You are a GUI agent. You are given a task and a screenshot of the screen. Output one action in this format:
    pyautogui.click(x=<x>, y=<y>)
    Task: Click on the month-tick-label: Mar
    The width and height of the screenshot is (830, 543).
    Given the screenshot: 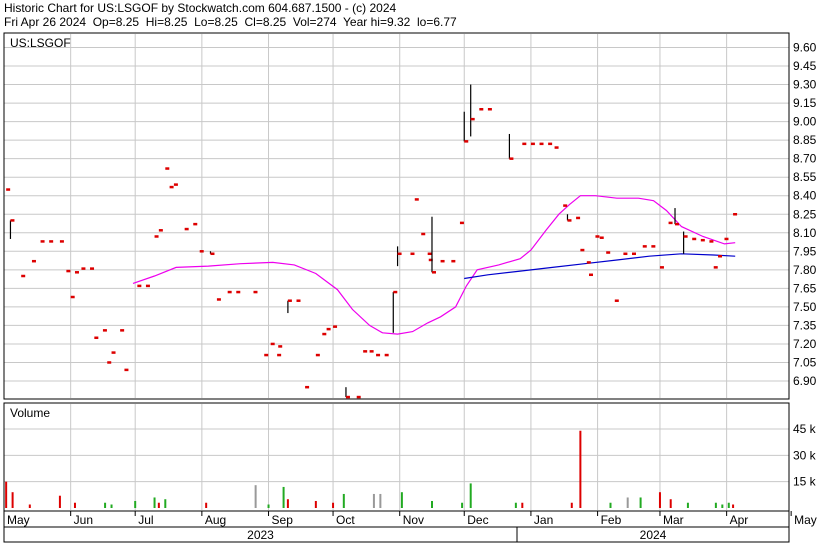 What is the action you would take?
    pyautogui.click(x=673, y=520)
    